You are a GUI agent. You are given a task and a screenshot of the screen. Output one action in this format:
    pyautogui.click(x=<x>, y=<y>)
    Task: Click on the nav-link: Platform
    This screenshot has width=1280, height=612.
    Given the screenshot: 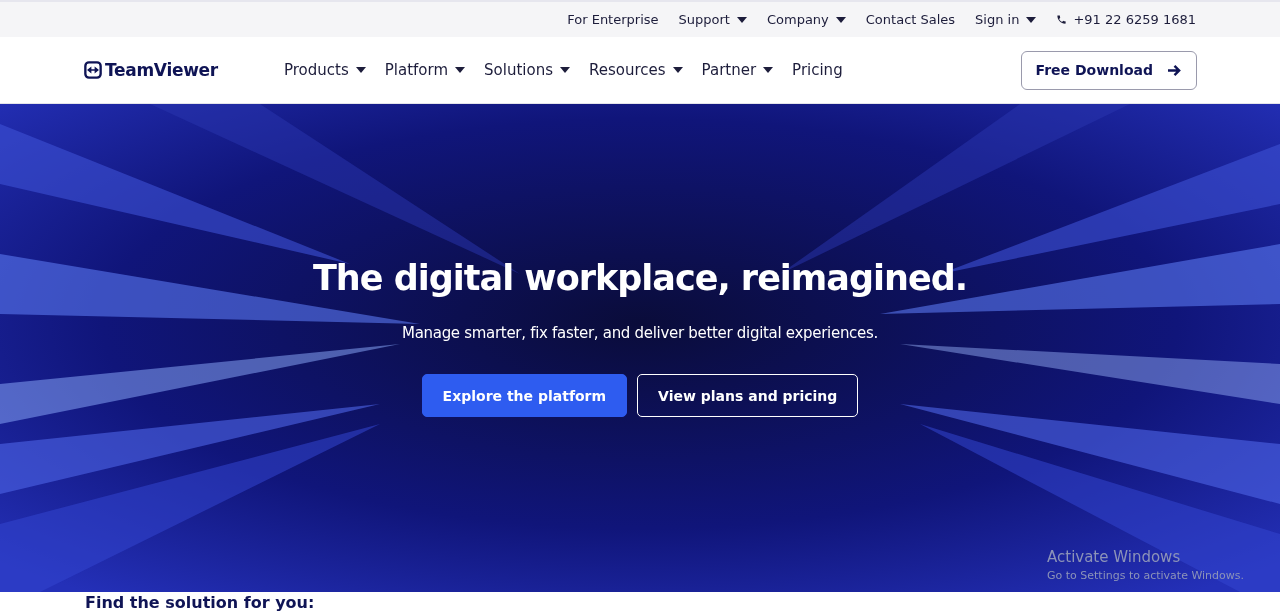 What is the action you would take?
    pyautogui.click(x=425, y=70)
    